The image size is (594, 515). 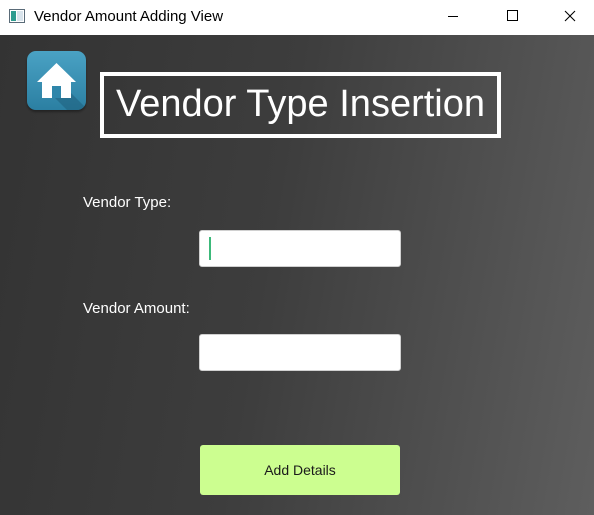 I want to click on page-title: Vendor Type Insertion, so click(x=300, y=104).